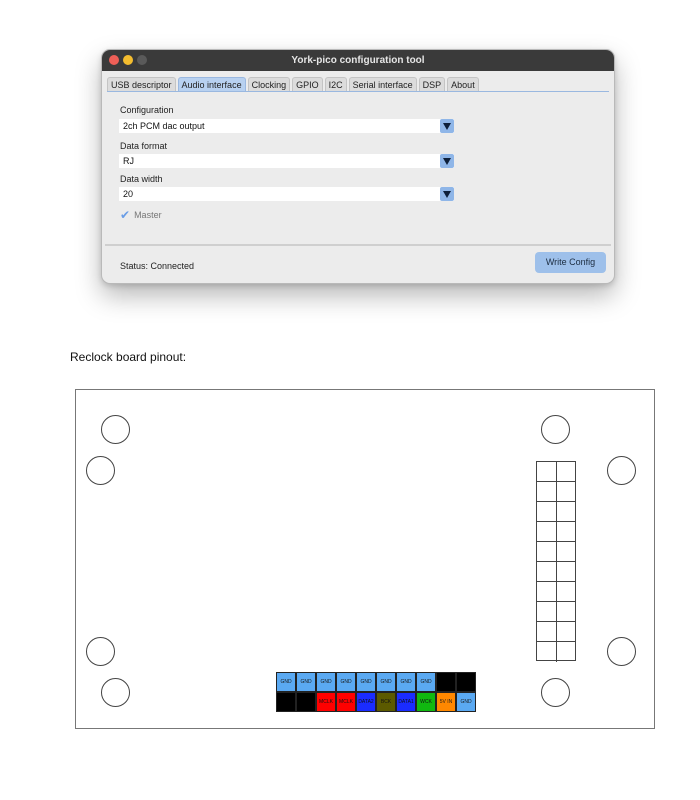  What do you see at coordinates (426, 702) in the screenshot?
I see `header-pin: WCK` at bounding box center [426, 702].